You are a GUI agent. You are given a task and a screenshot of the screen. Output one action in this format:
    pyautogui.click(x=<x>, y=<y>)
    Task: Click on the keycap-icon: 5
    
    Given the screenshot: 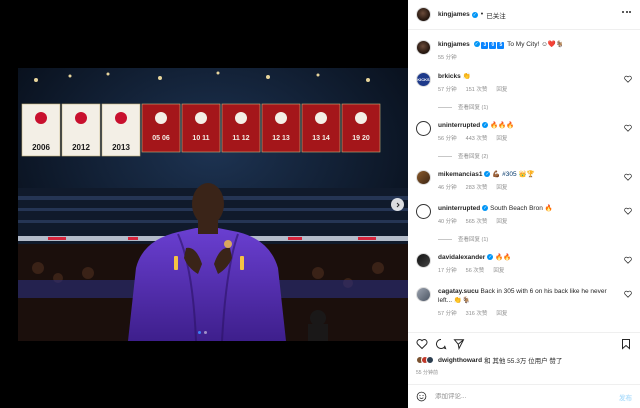 What is the action you would take?
    pyautogui.click(x=501, y=45)
    